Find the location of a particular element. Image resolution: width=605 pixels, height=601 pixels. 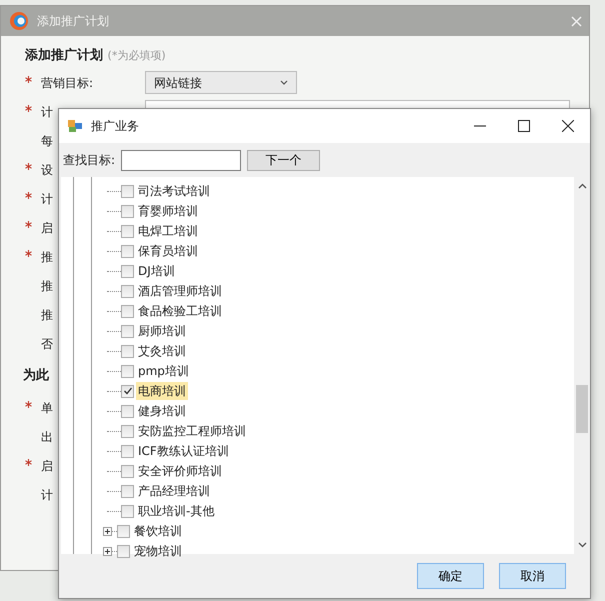

window-title: 推广业务 is located at coordinates (115, 126).